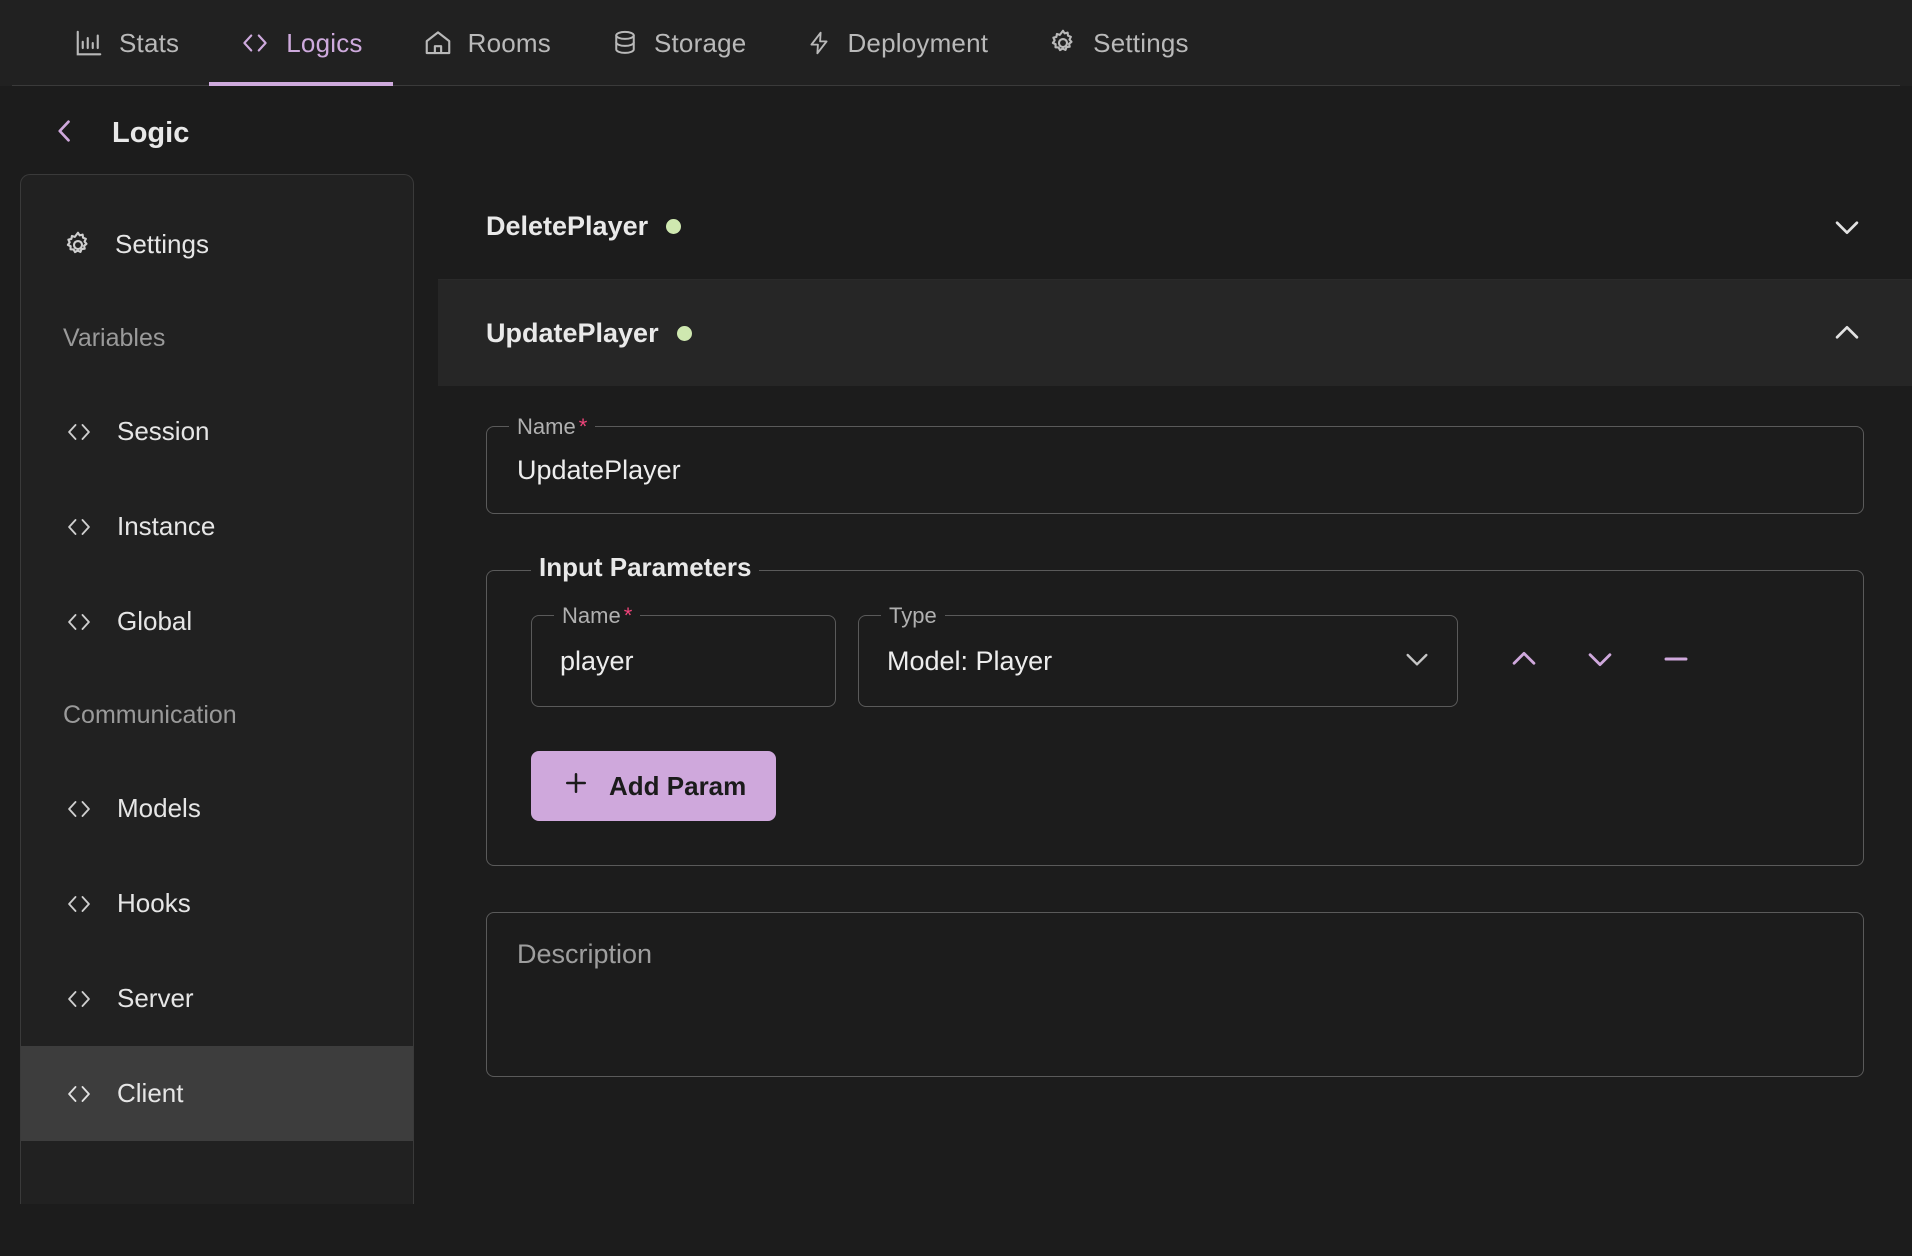  Describe the element at coordinates (151, 132) in the screenshot. I see `page-title: Logic` at that location.